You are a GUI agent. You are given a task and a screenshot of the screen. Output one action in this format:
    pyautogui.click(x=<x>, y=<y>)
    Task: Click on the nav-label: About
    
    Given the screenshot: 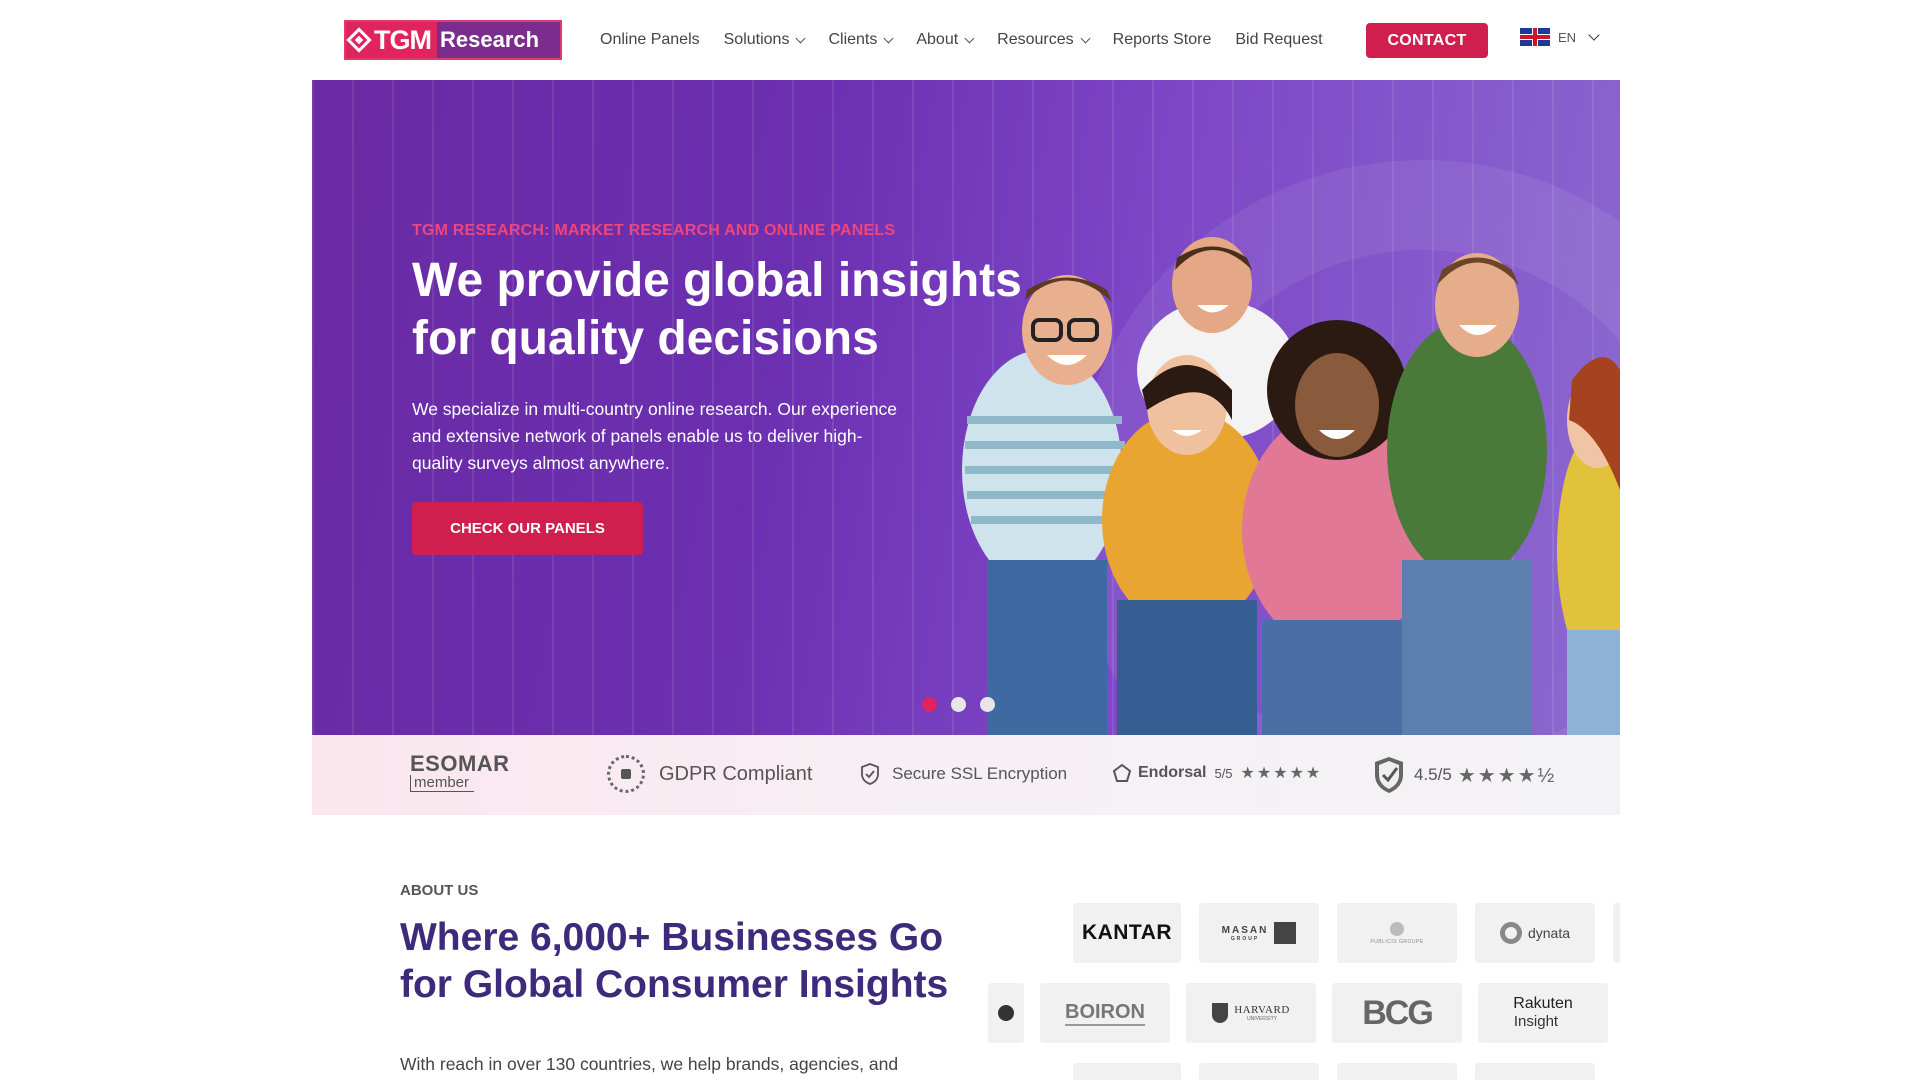 What is the action you would take?
    pyautogui.click(x=937, y=39)
    